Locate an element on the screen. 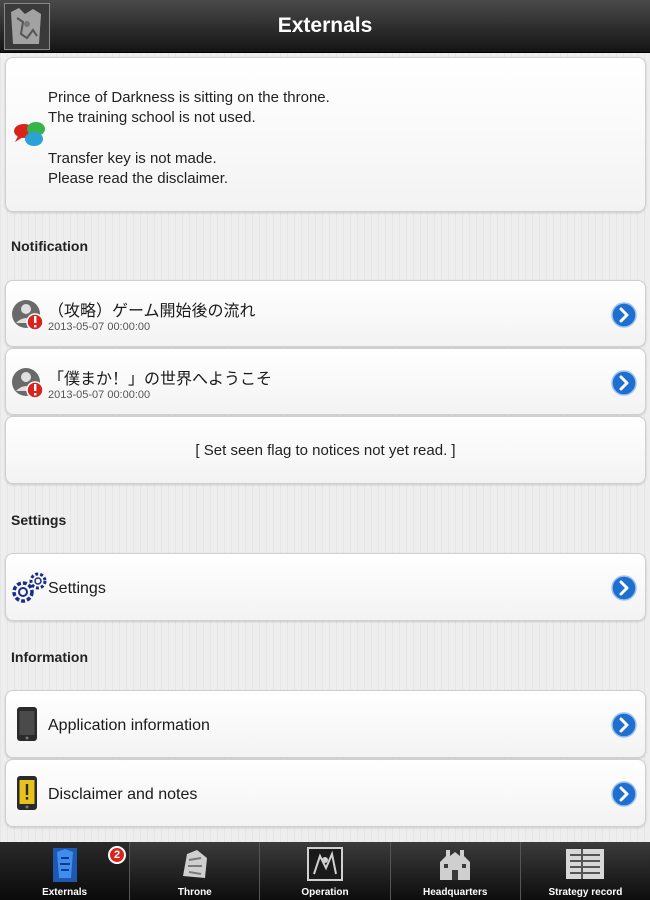 The width and height of the screenshot is (650, 900). tab-strategy-record-label: Strategy record is located at coordinates (585, 892).